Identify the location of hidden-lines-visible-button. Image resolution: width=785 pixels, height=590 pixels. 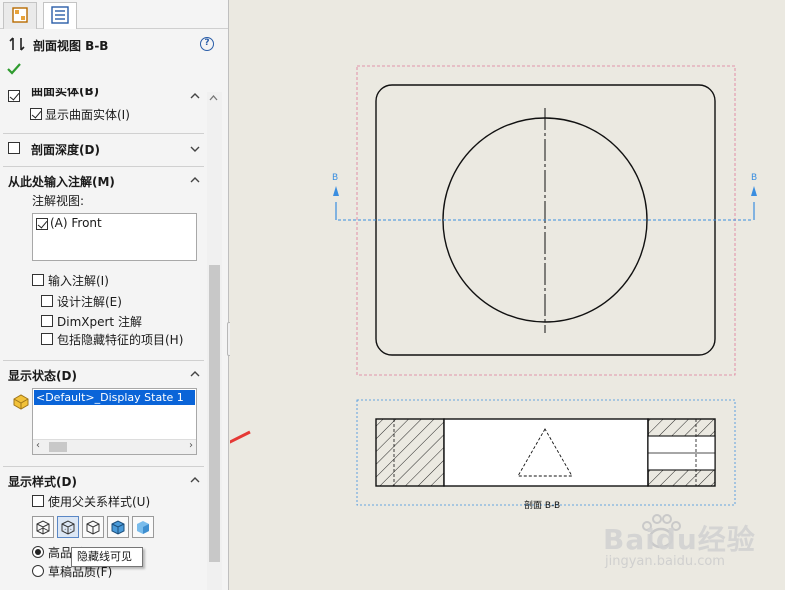
(68, 527).